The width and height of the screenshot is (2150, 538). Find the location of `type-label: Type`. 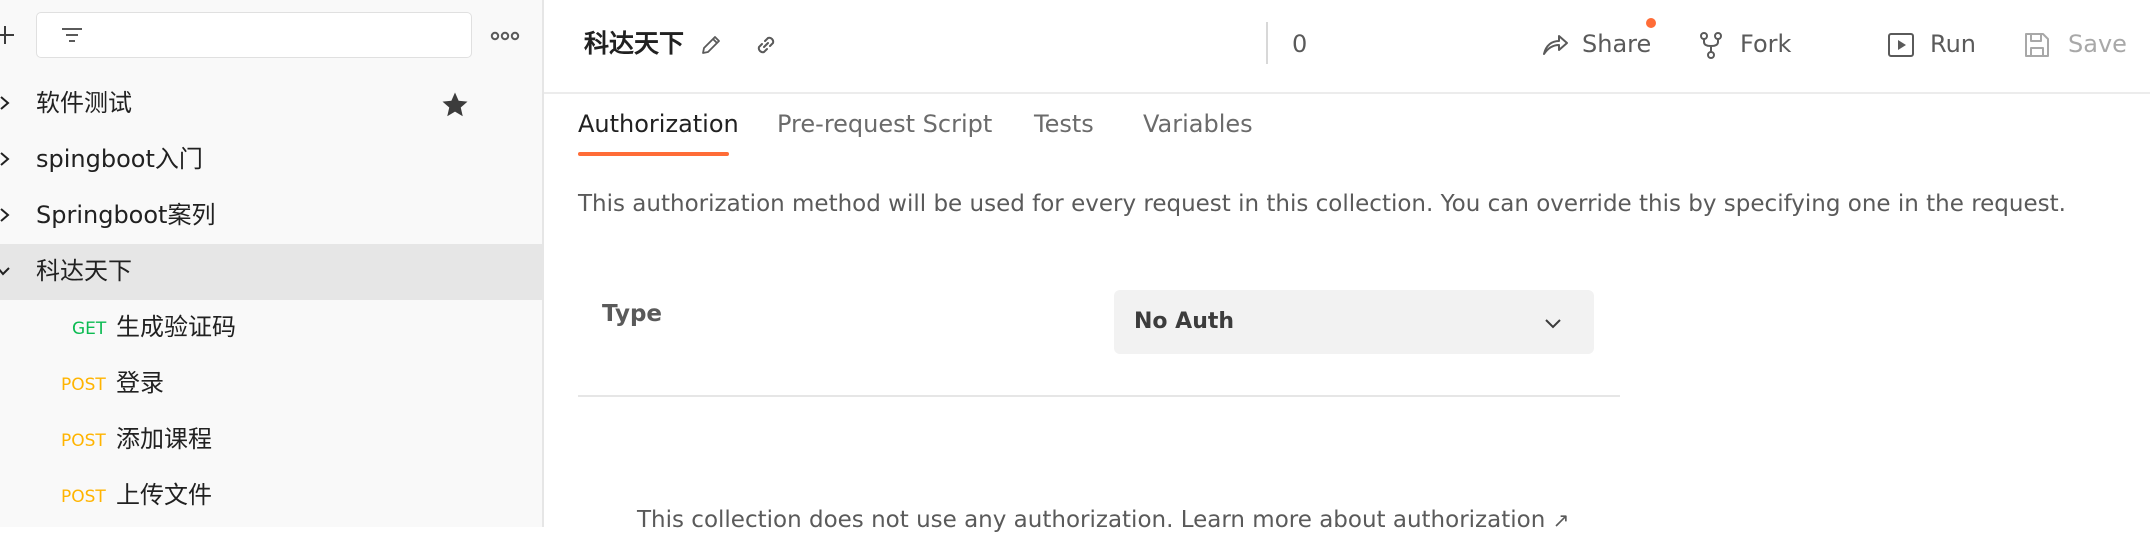

type-label: Type is located at coordinates (632, 314).